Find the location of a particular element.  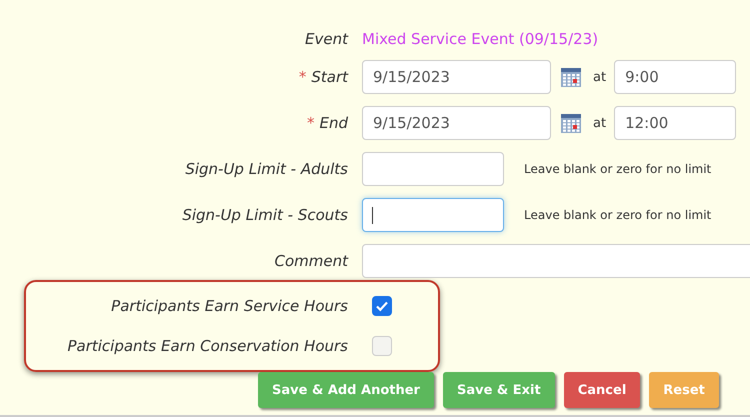

comment-field is located at coordinates (556, 261).